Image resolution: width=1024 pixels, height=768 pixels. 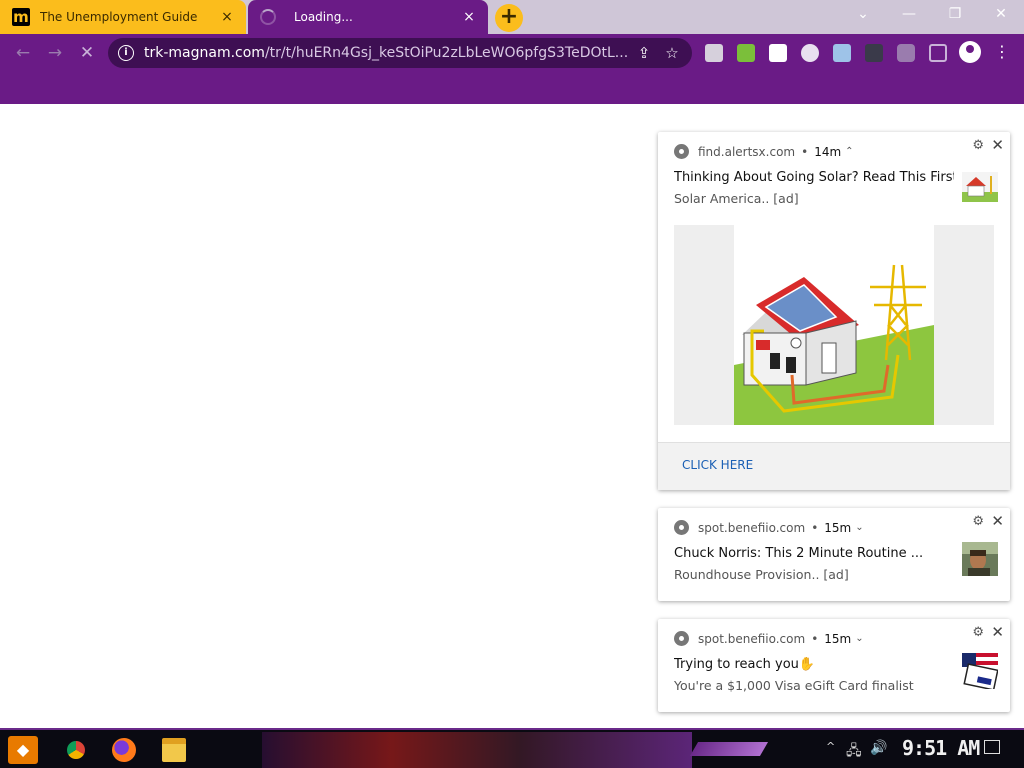 I want to click on loading-spinner-icon, so click(x=268, y=17).